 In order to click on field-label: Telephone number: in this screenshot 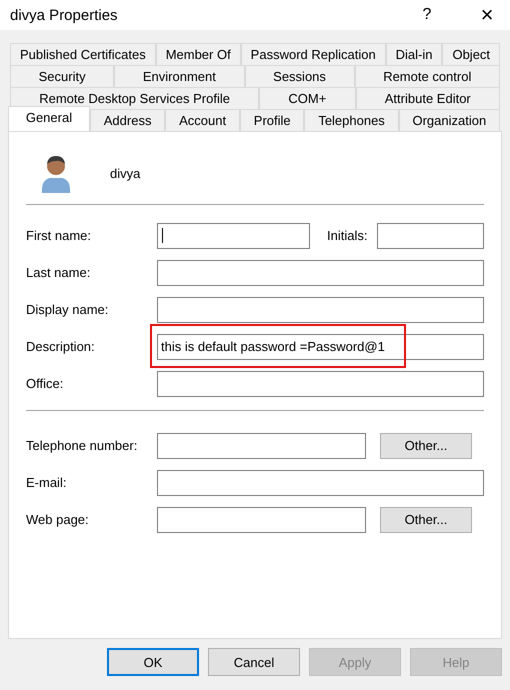, I will do `click(82, 445)`.